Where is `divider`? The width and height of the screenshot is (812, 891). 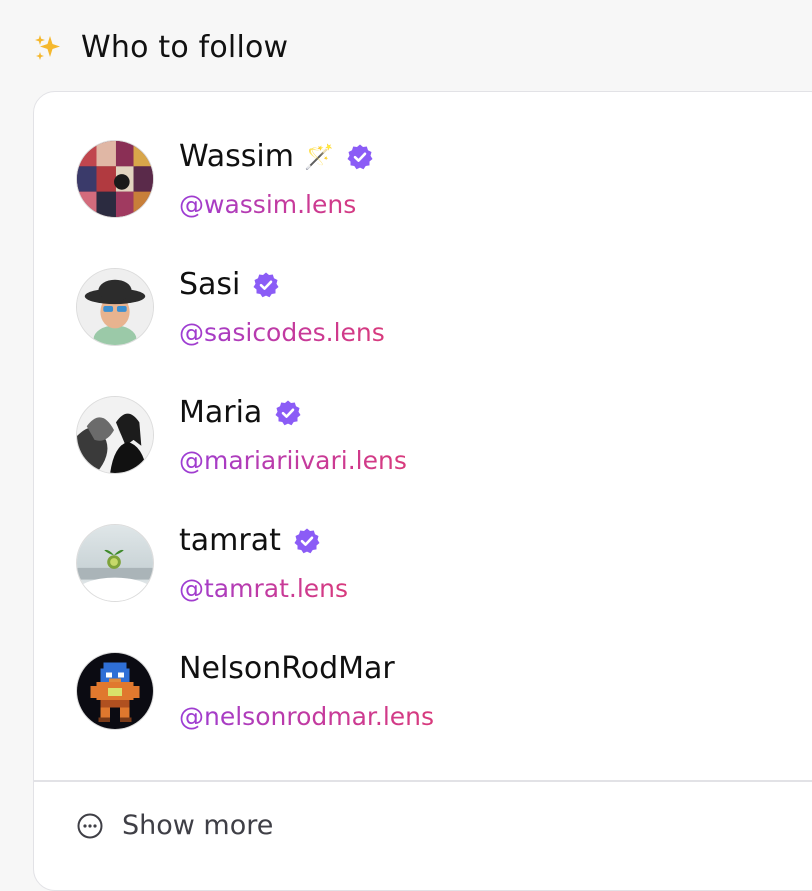 divider is located at coordinates (423, 781).